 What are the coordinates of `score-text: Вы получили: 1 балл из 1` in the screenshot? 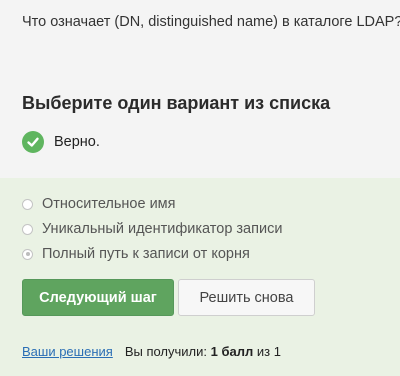 It's located at (203, 351).